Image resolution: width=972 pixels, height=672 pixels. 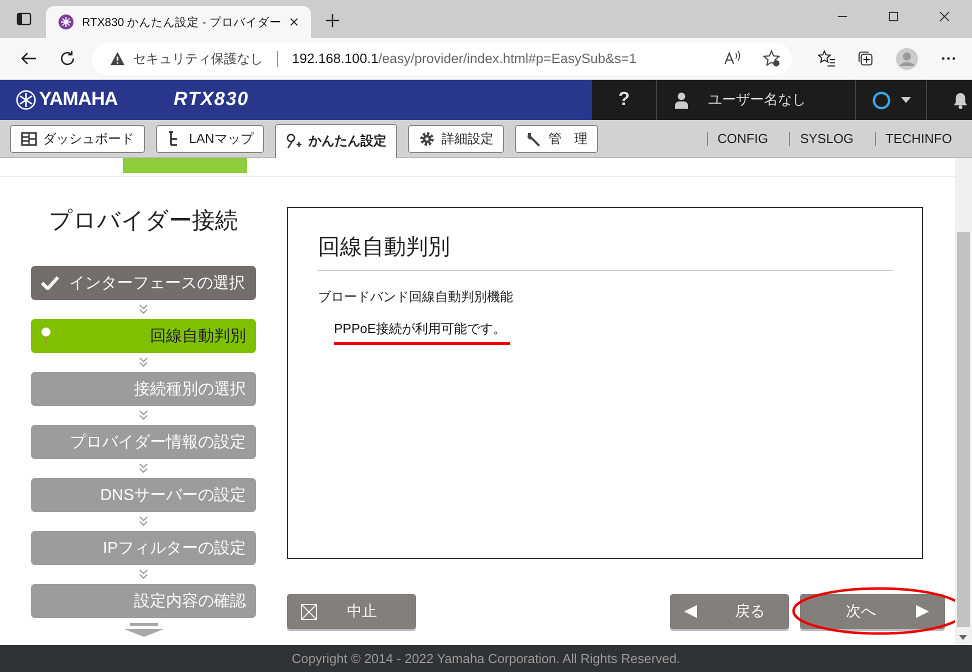 What do you see at coordinates (198, 59) in the screenshot?
I see `security-label: セキュリティ保護なし` at bounding box center [198, 59].